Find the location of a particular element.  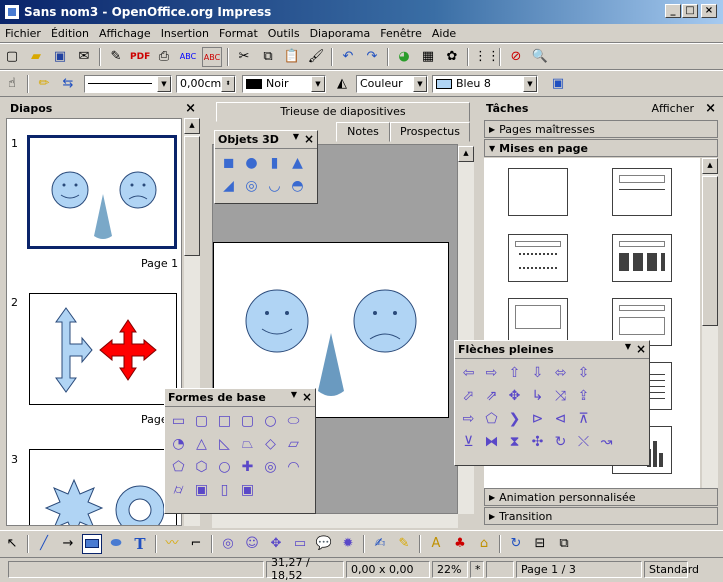

section-master-pages: ▶ Pages maîtresses is located at coordinates (601, 129).